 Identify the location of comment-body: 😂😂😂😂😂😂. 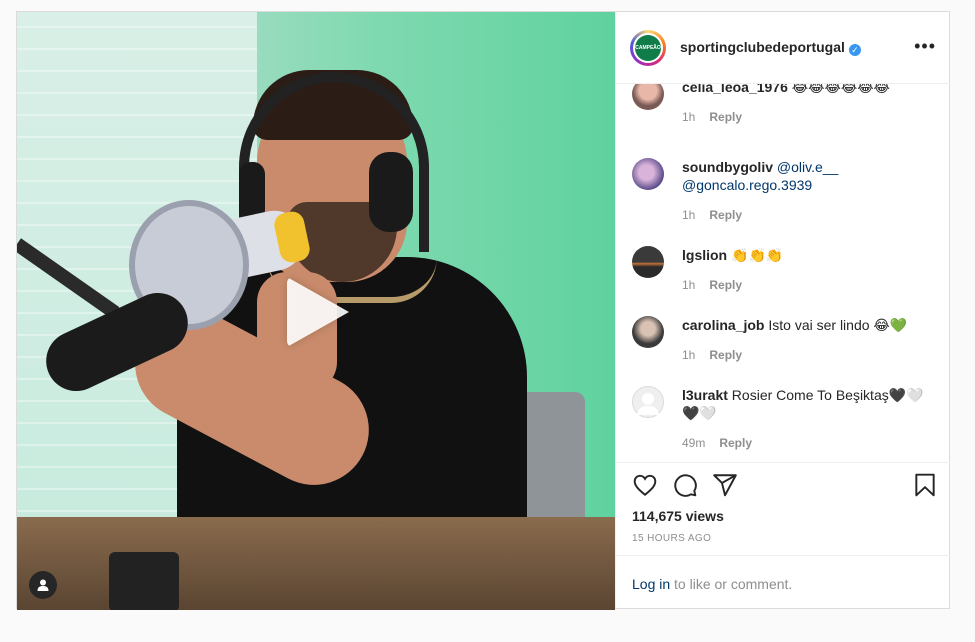
(838, 89).